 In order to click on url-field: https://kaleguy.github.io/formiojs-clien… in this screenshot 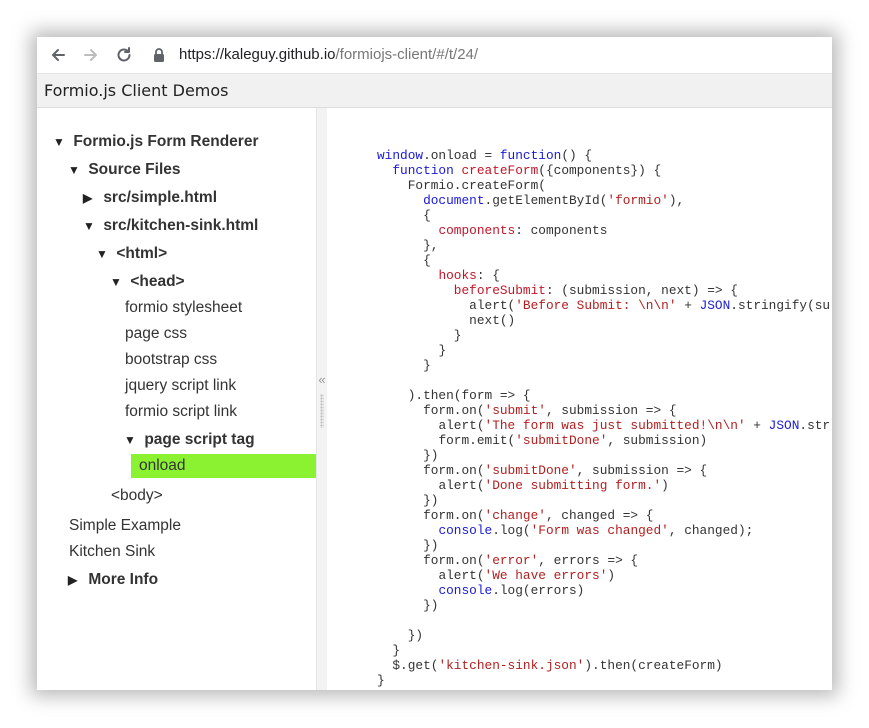, I will do `click(328, 54)`.